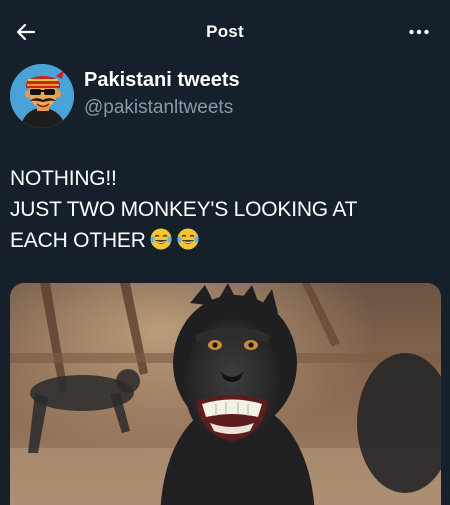 This screenshot has height=505, width=450. What do you see at coordinates (162, 80) in the screenshot?
I see `author-name: Pakistani tweets` at bounding box center [162, 80].